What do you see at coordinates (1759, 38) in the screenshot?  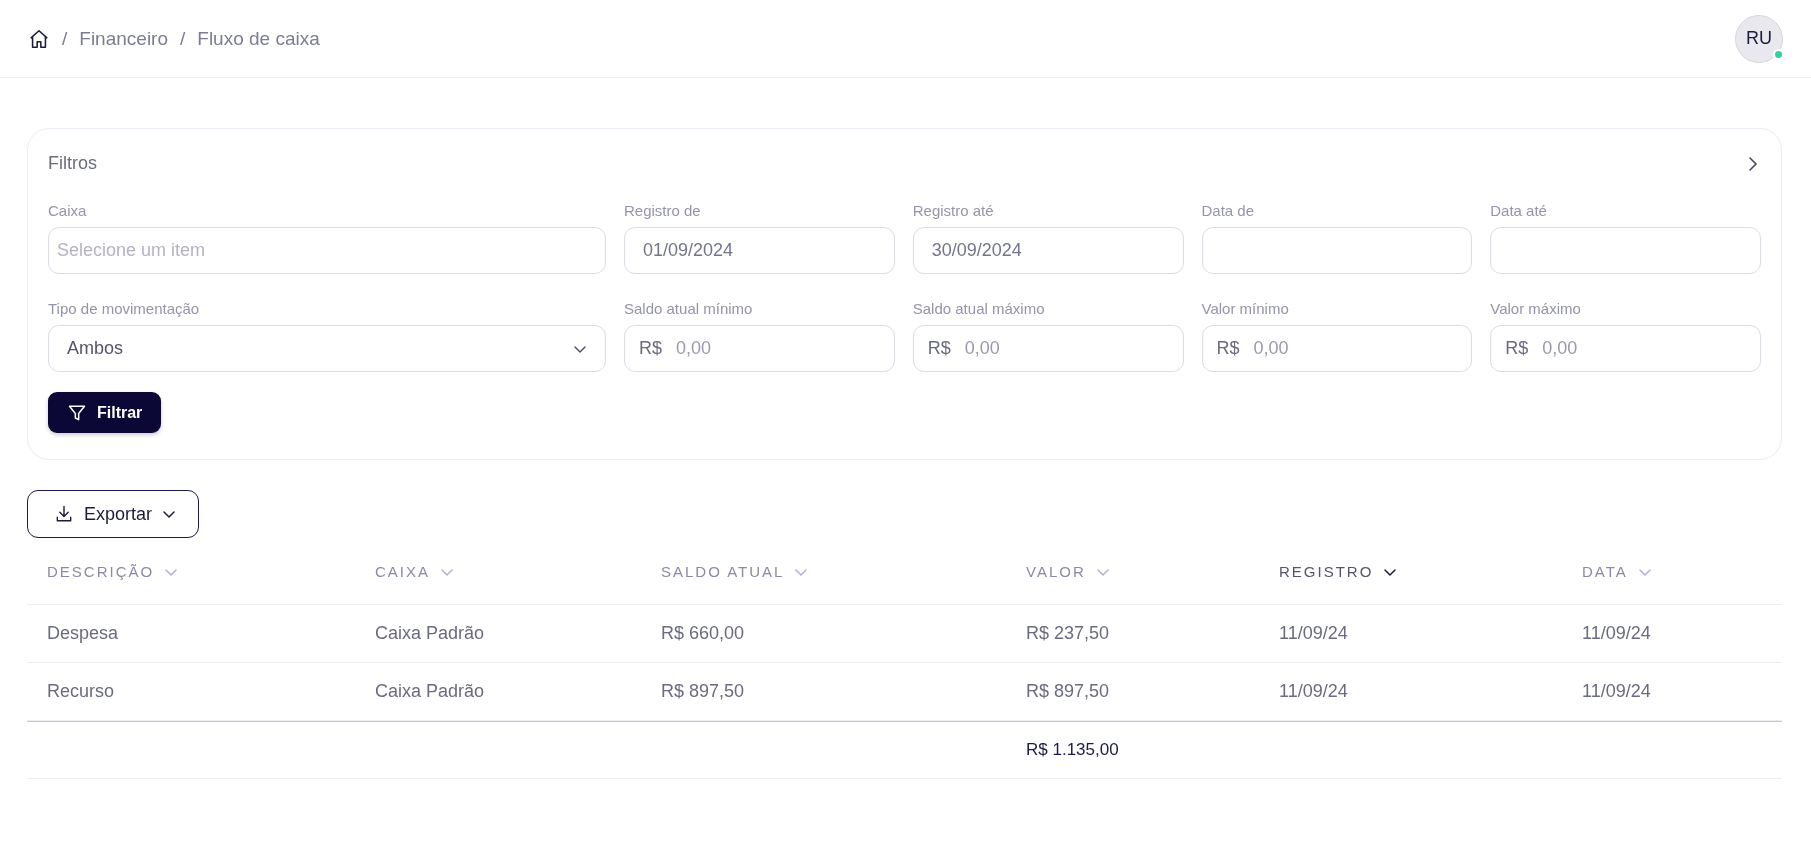 I see `user-avatar: RU` at bounding box center [1759, 38].